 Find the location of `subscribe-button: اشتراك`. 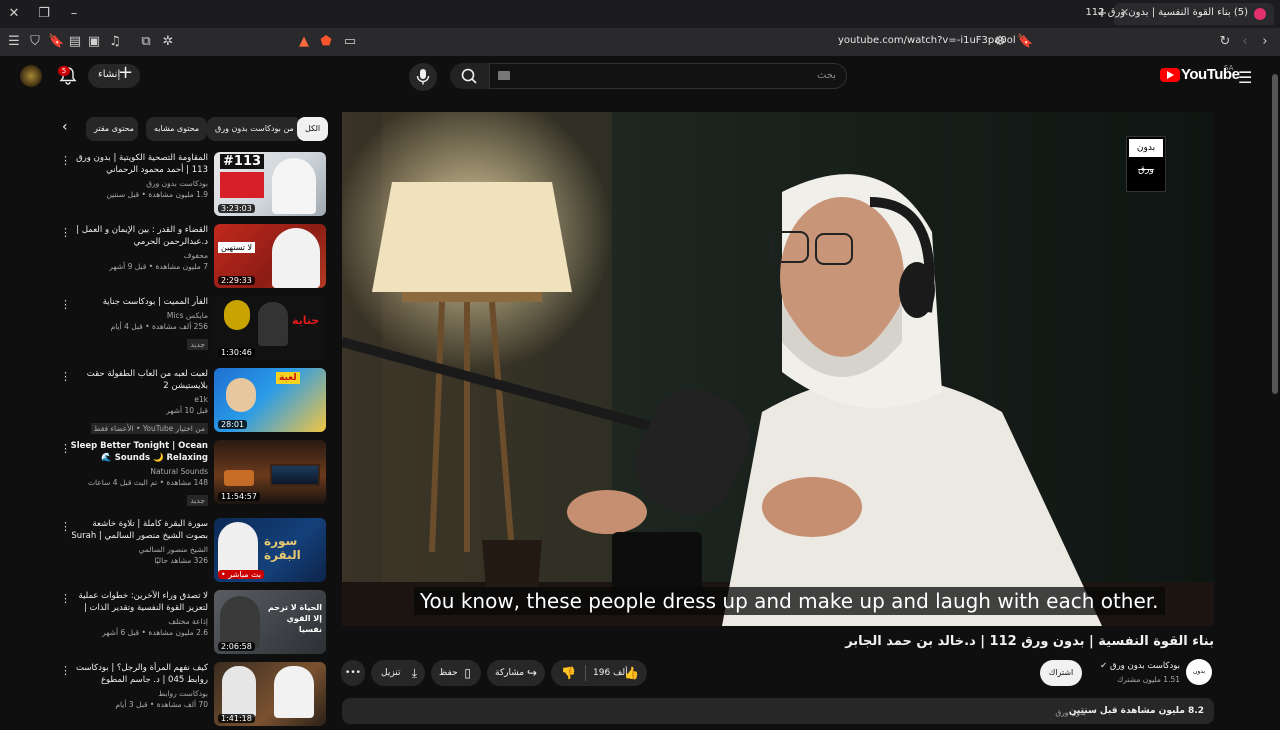

subscribe-button: اشتراك is located at coordinates (1061, 673).